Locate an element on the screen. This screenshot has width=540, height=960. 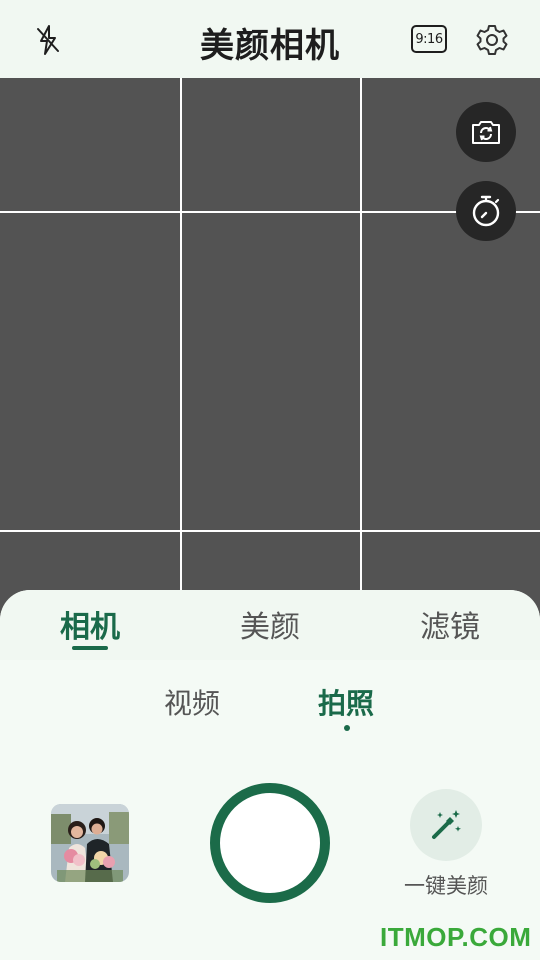
top-bar: 美颜相机 9:16 is located at coordinates (270, 39).